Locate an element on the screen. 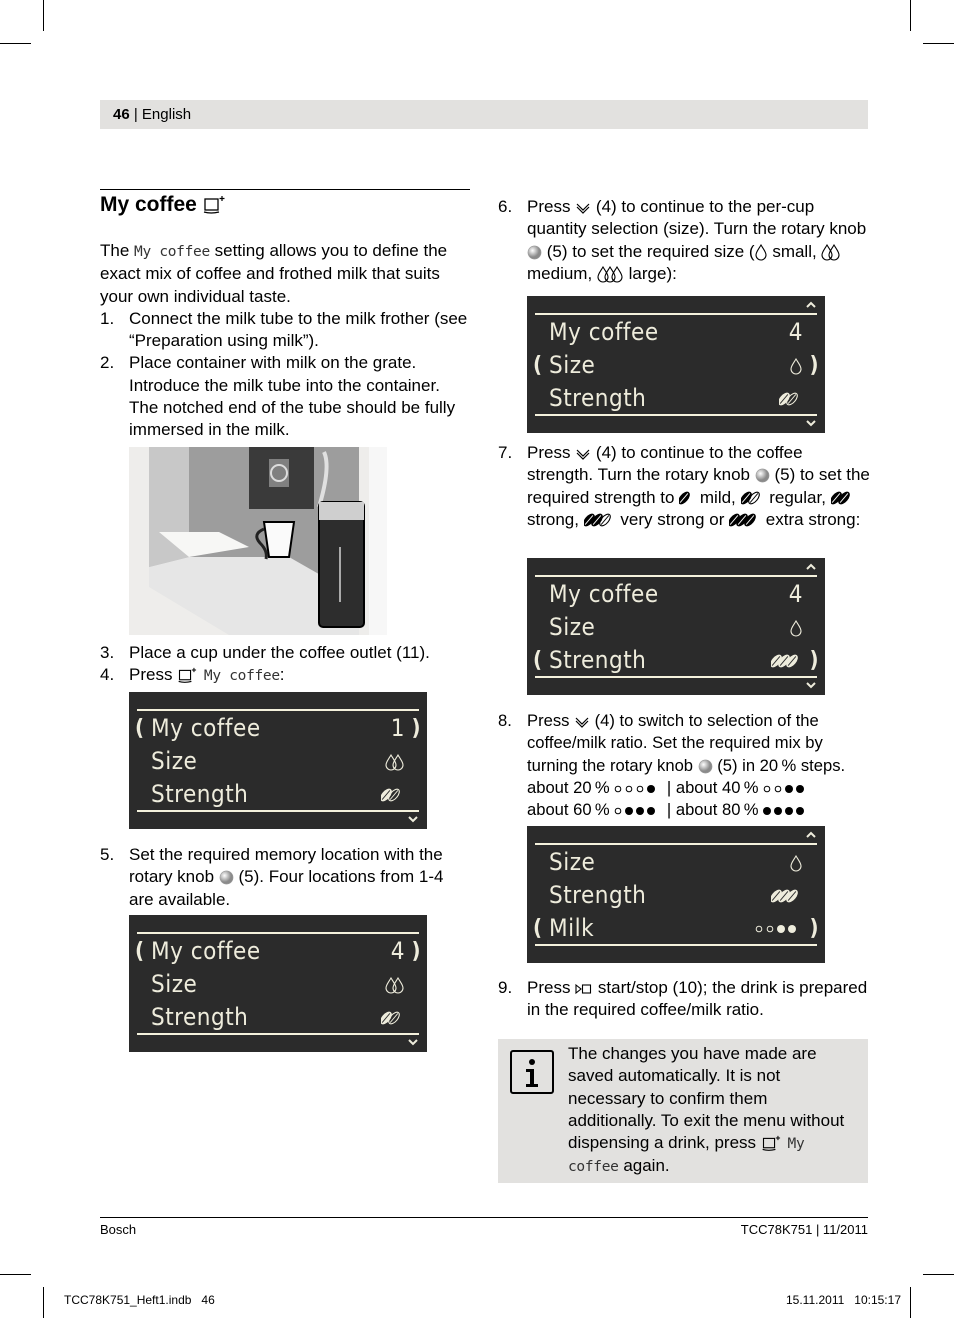 This screenshot has height=1318, width=954. lcd-term: My coffee is located at coordinates (172, 252).